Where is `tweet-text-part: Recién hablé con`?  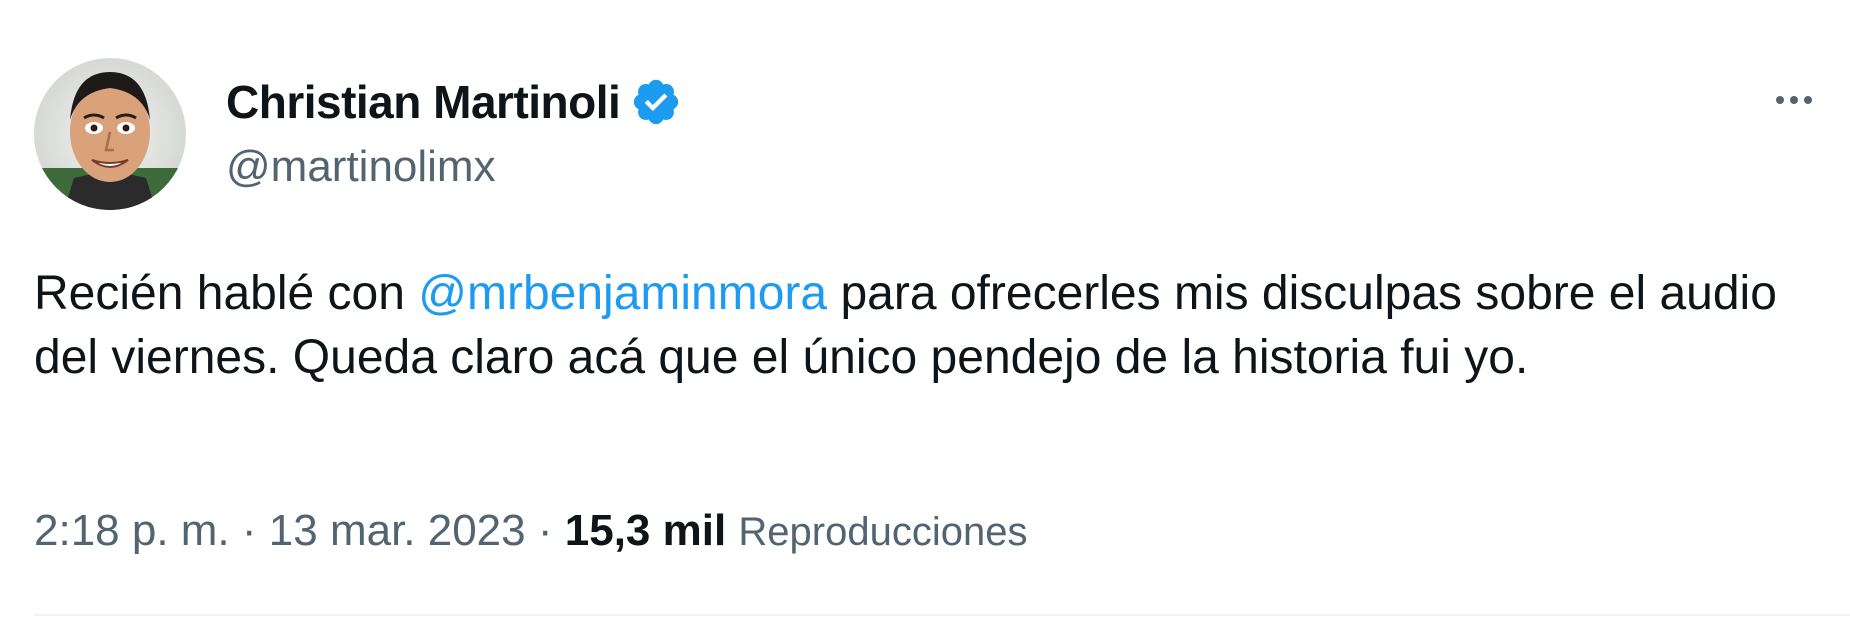 tweet-text-part: Recién hablé con is located at coordinates (226, 293).